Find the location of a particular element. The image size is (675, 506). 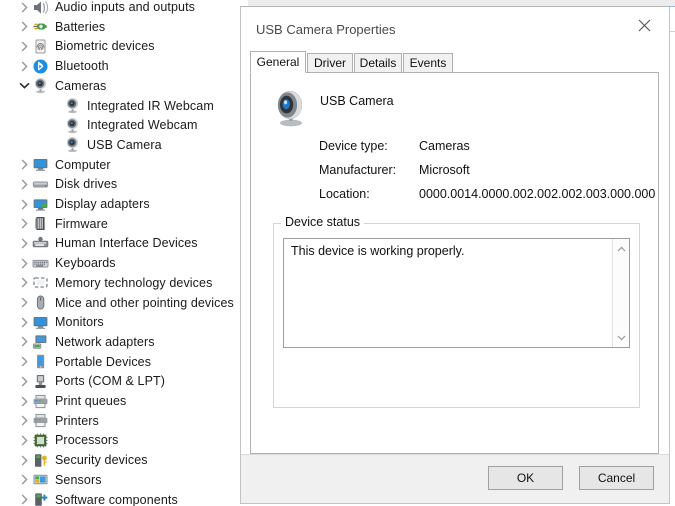

manufacturer-value: Microsoft is located at coordinates (444, 170).